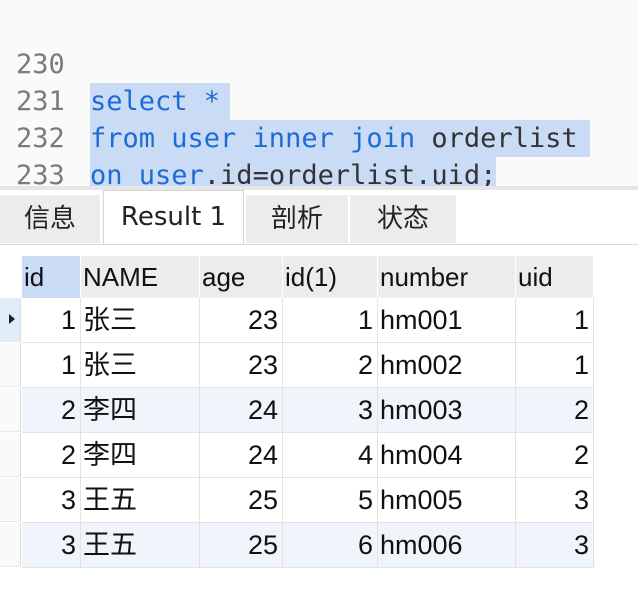 This screenshot has width=638, height=595. Describe the element at coordinates (173, 217) in the screenshot. I see `tab-result-1: Result 1` at that location.